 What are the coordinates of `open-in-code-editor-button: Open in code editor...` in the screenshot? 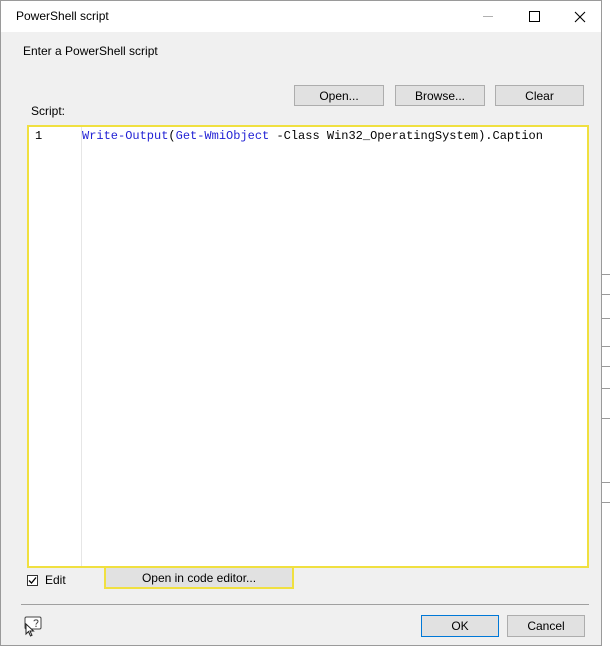 It's located at (199, 577).